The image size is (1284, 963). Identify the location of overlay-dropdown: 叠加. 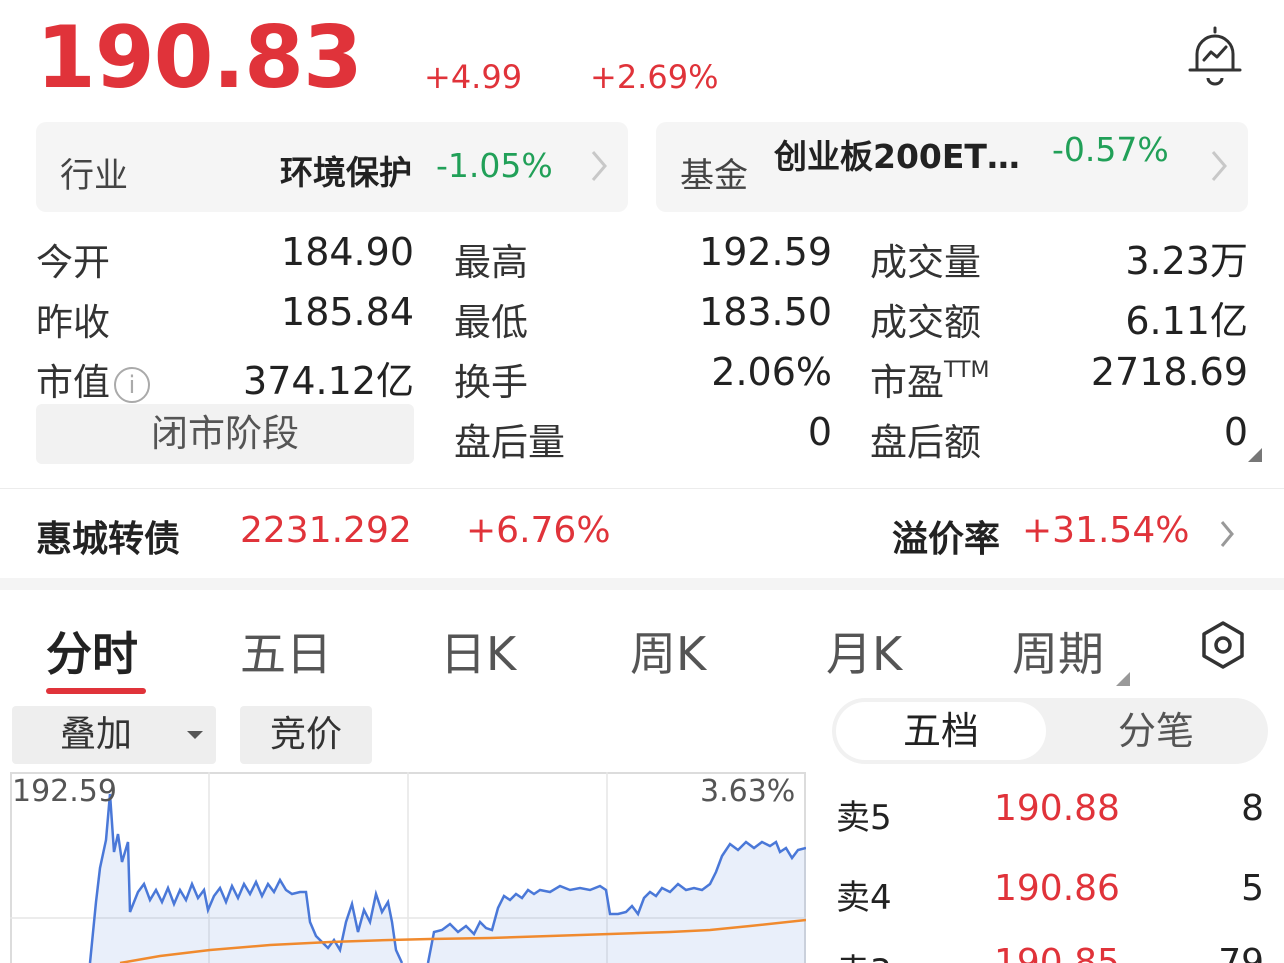
(114, 735).